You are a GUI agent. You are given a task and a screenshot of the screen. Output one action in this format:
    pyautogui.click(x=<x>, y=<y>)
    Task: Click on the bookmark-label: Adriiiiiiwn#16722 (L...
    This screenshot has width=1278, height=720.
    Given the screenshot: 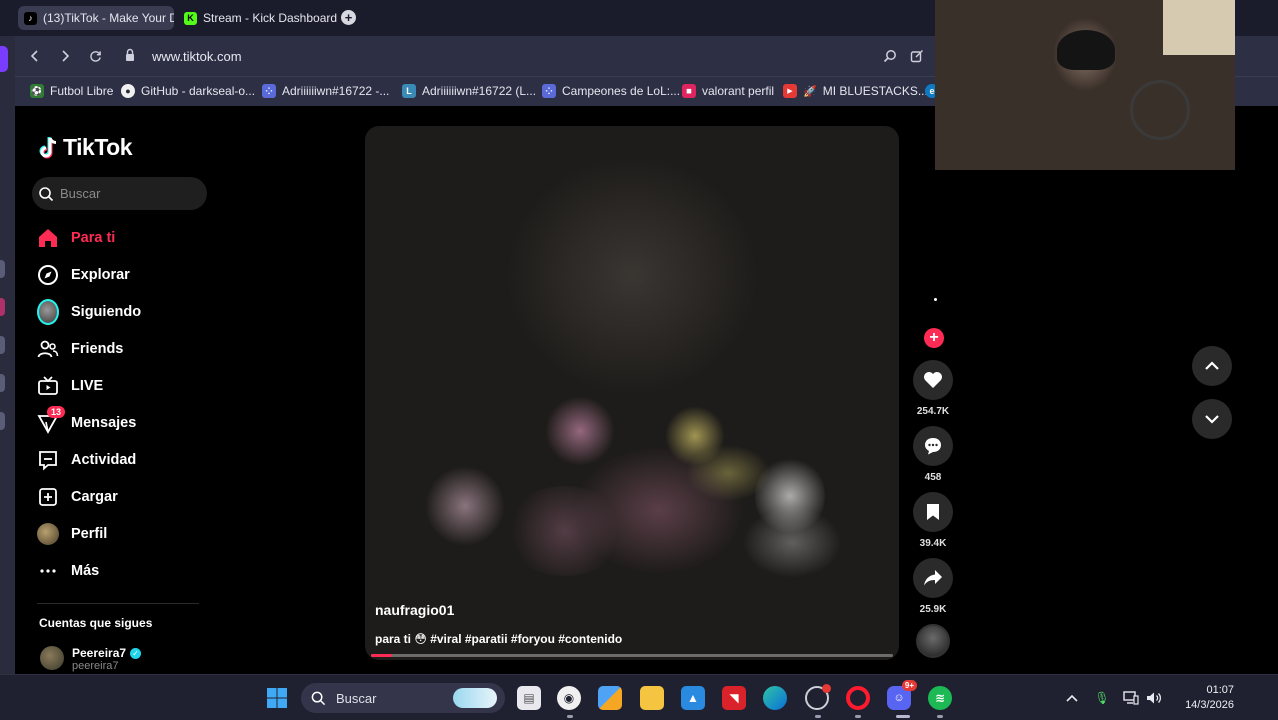 What is the action you would take?
    pyautogui.click(x=479, y=91)
    